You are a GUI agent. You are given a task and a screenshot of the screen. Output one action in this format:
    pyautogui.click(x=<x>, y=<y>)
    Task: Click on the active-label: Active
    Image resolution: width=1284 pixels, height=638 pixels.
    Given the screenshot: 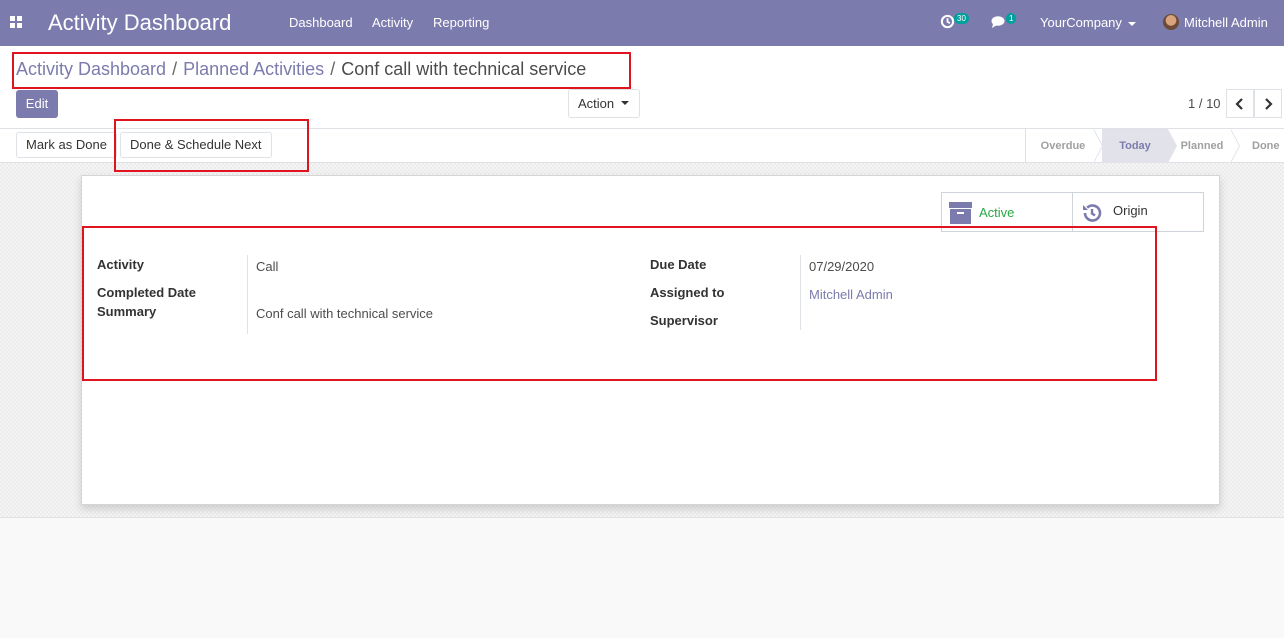 What is the action you would take?
    pyautogui.click(x=997, y=212)
    